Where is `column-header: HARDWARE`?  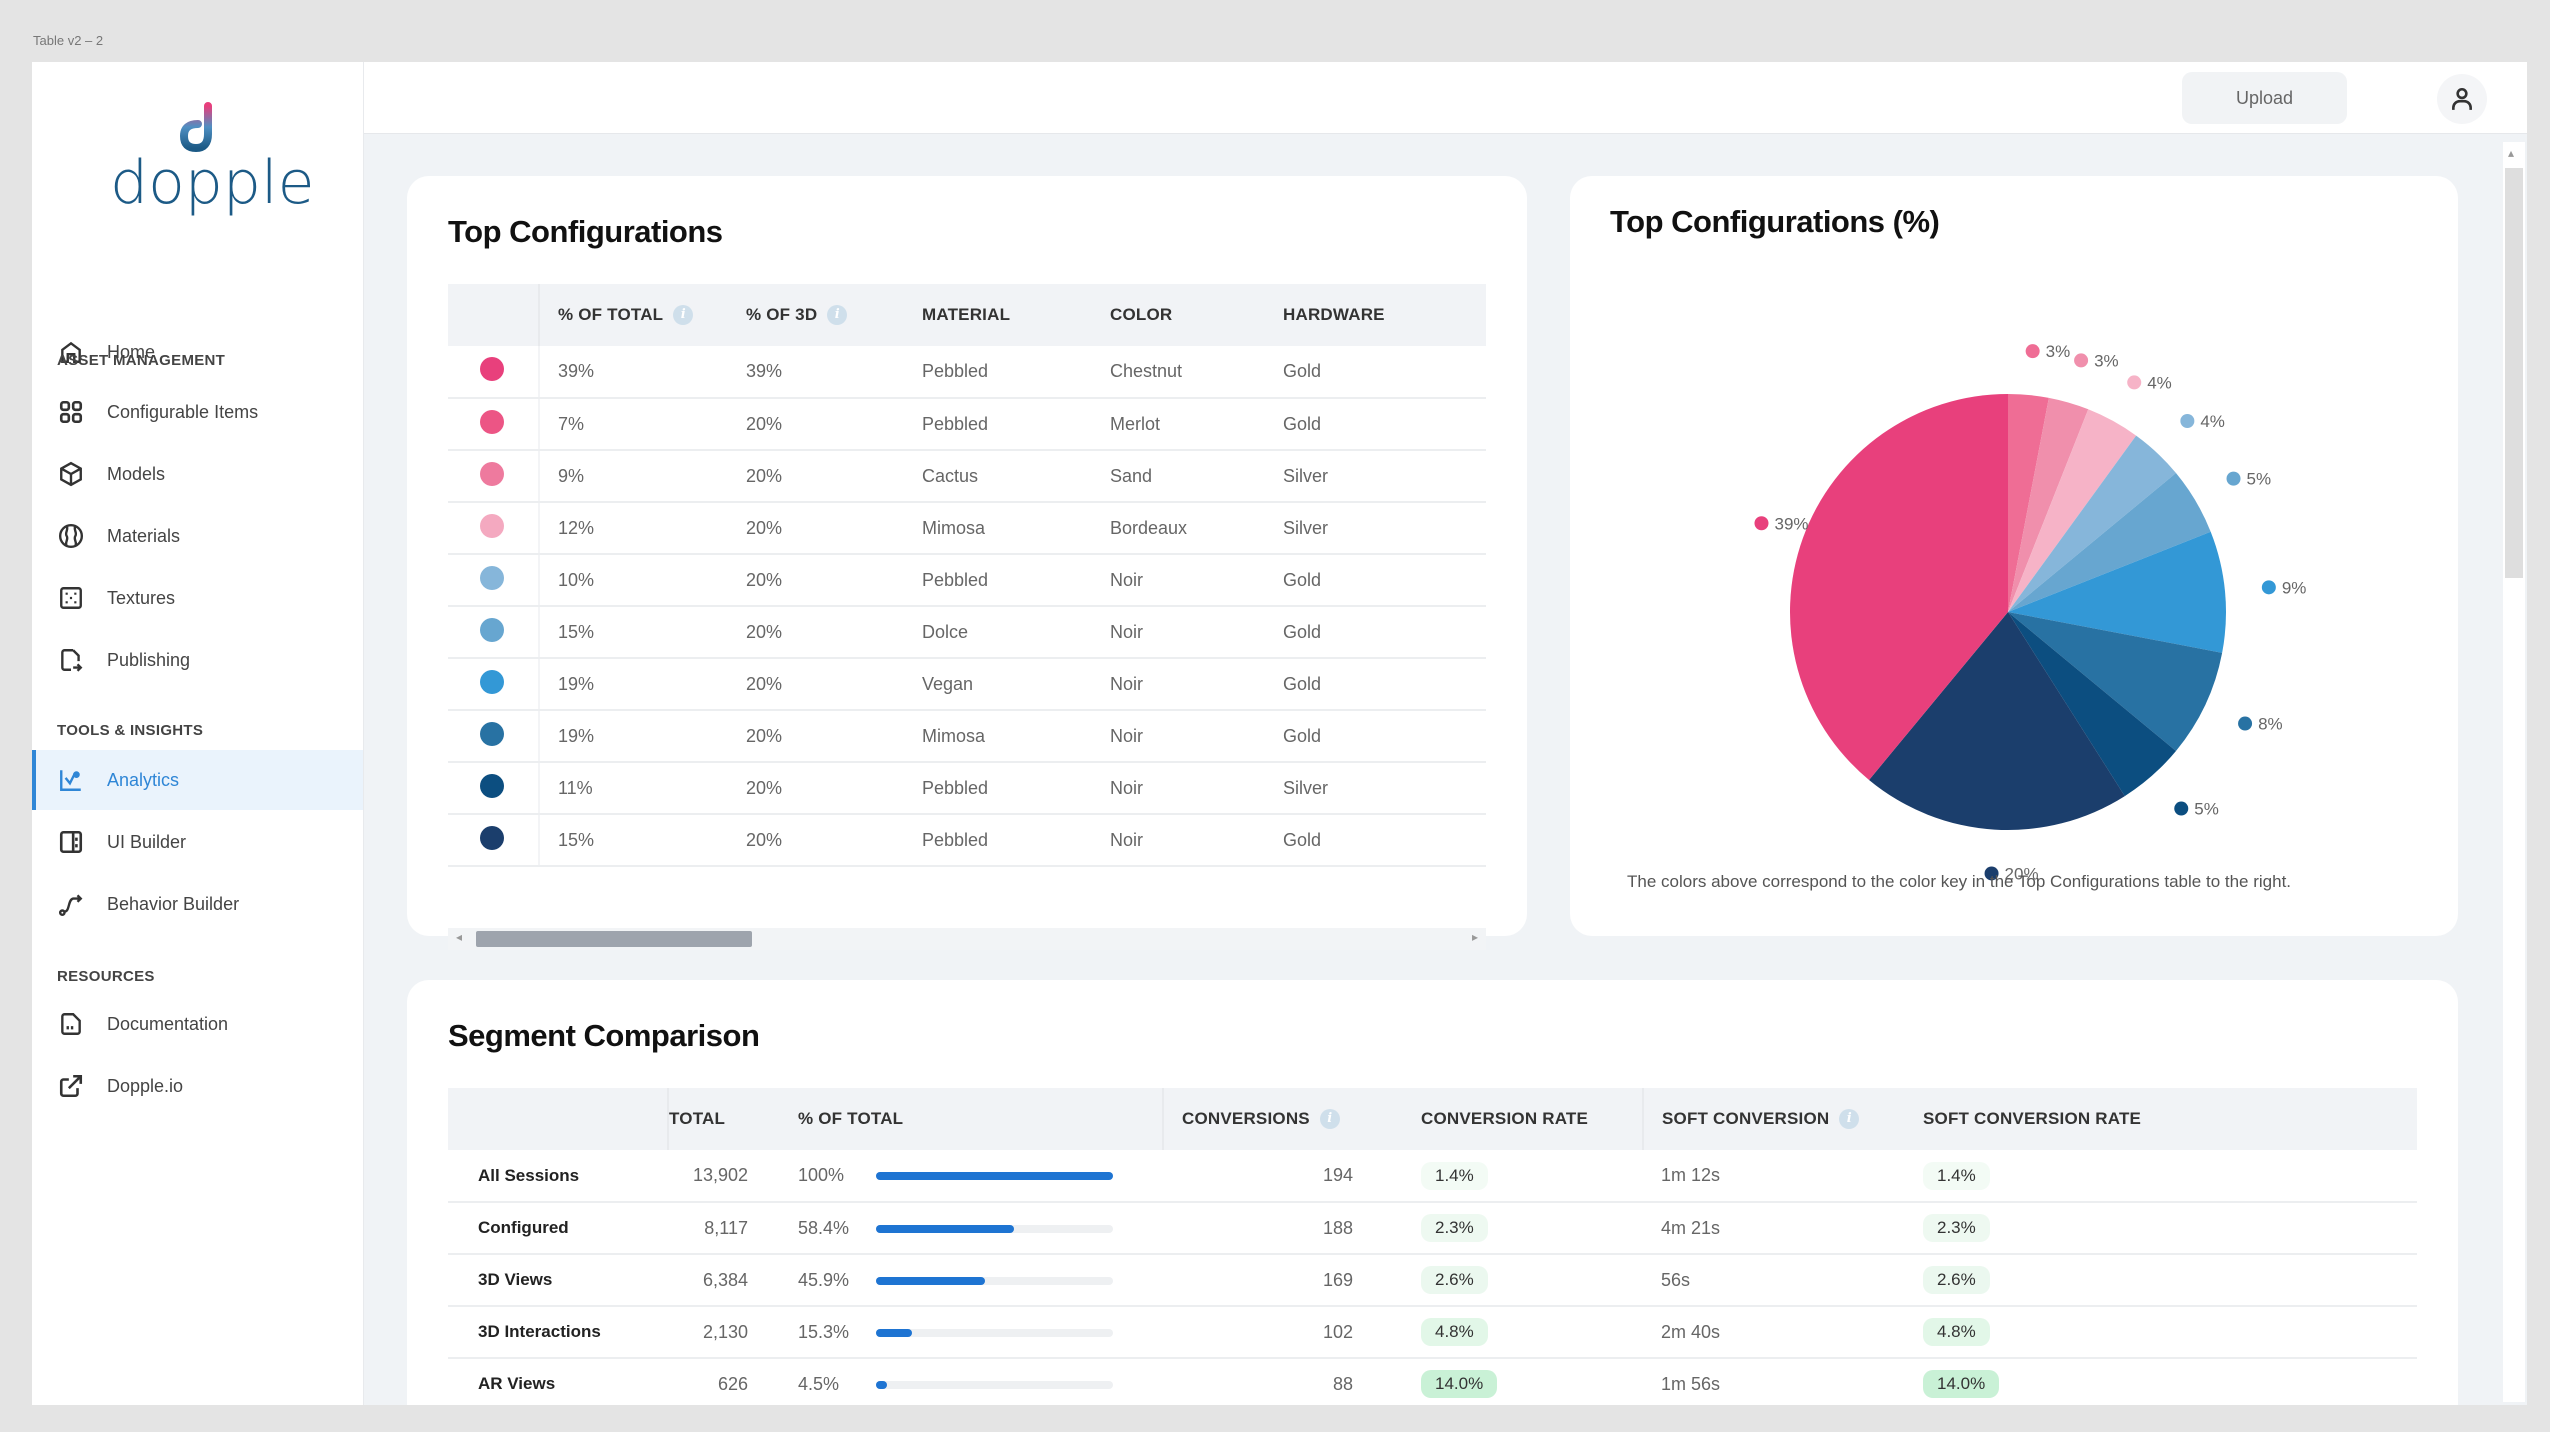 column-header: HARDWARE is located at coordinates (1384, 315).